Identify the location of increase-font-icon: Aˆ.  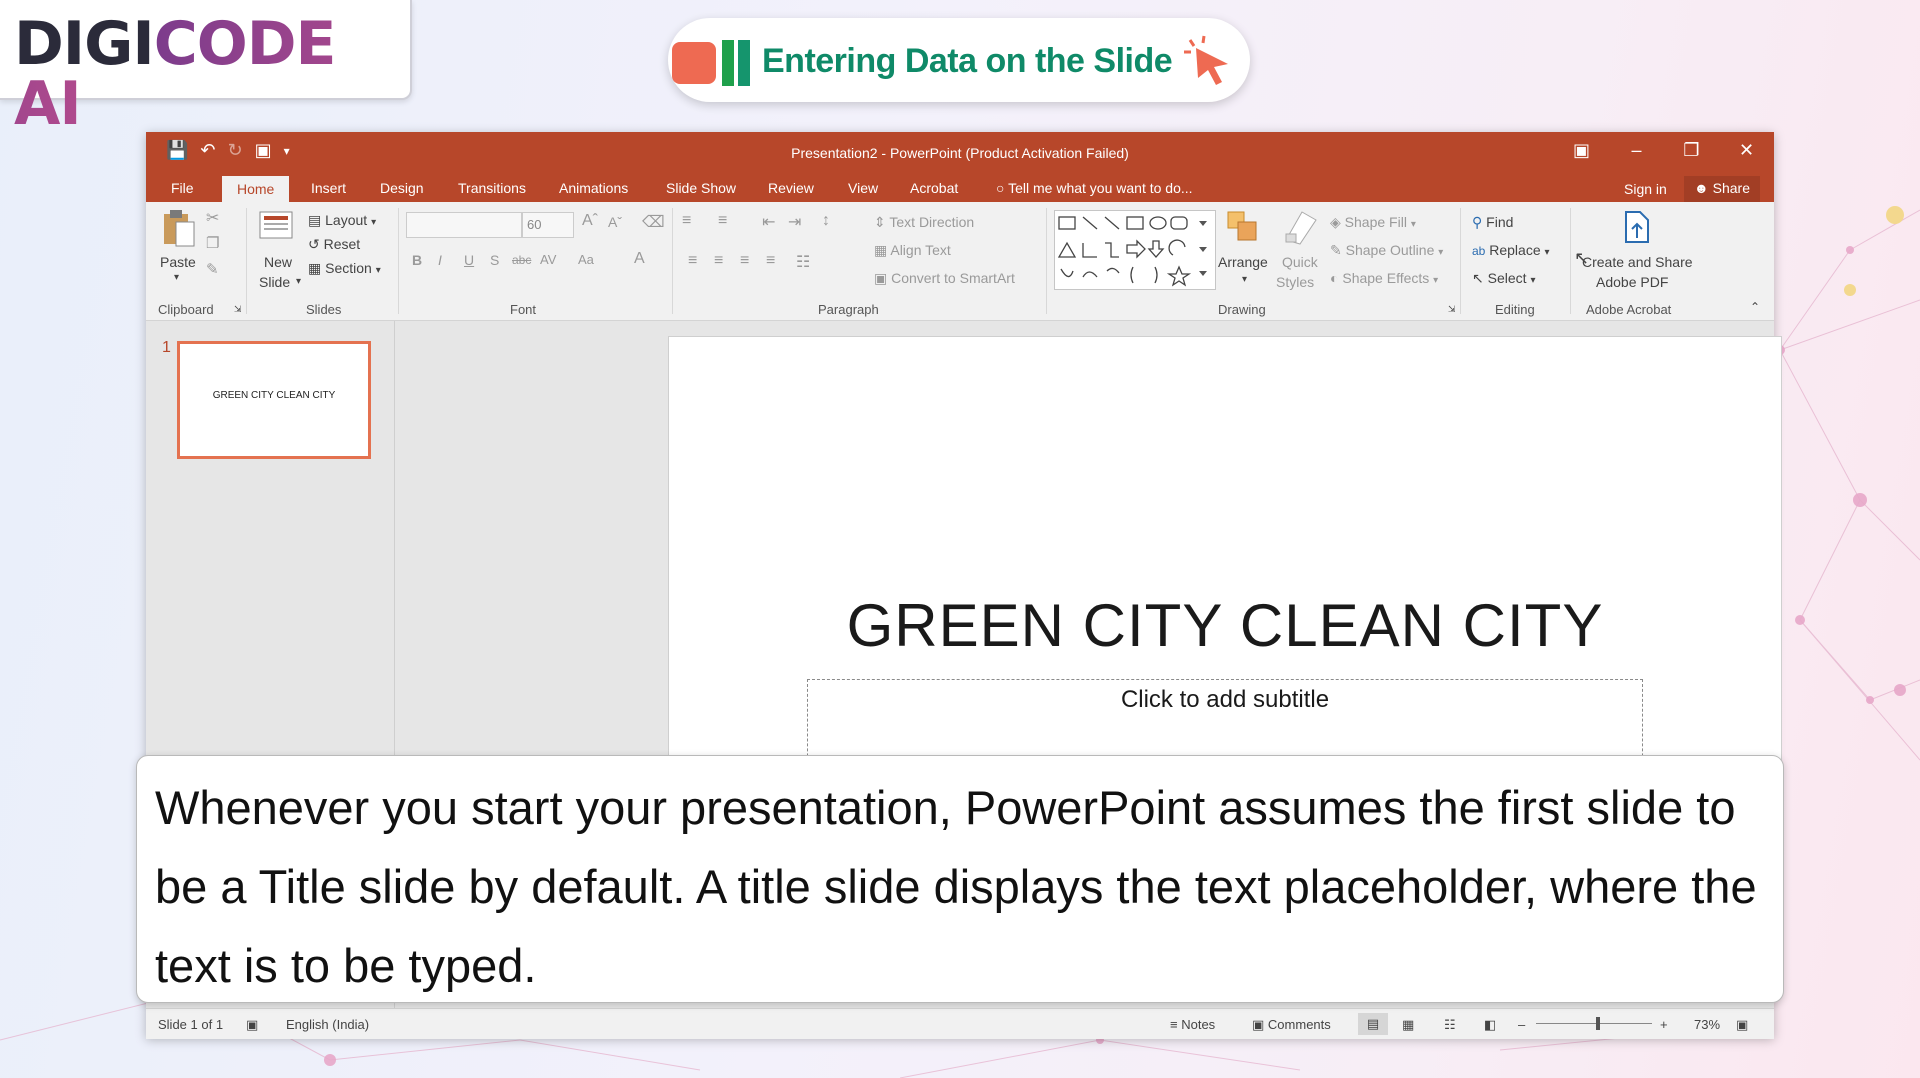
(590, 221).